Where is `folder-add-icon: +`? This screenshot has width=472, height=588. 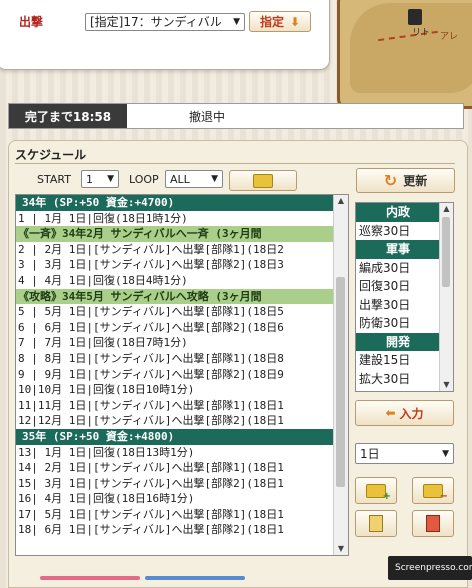 folder-add-icon: + is located at coordinates (378, 492).